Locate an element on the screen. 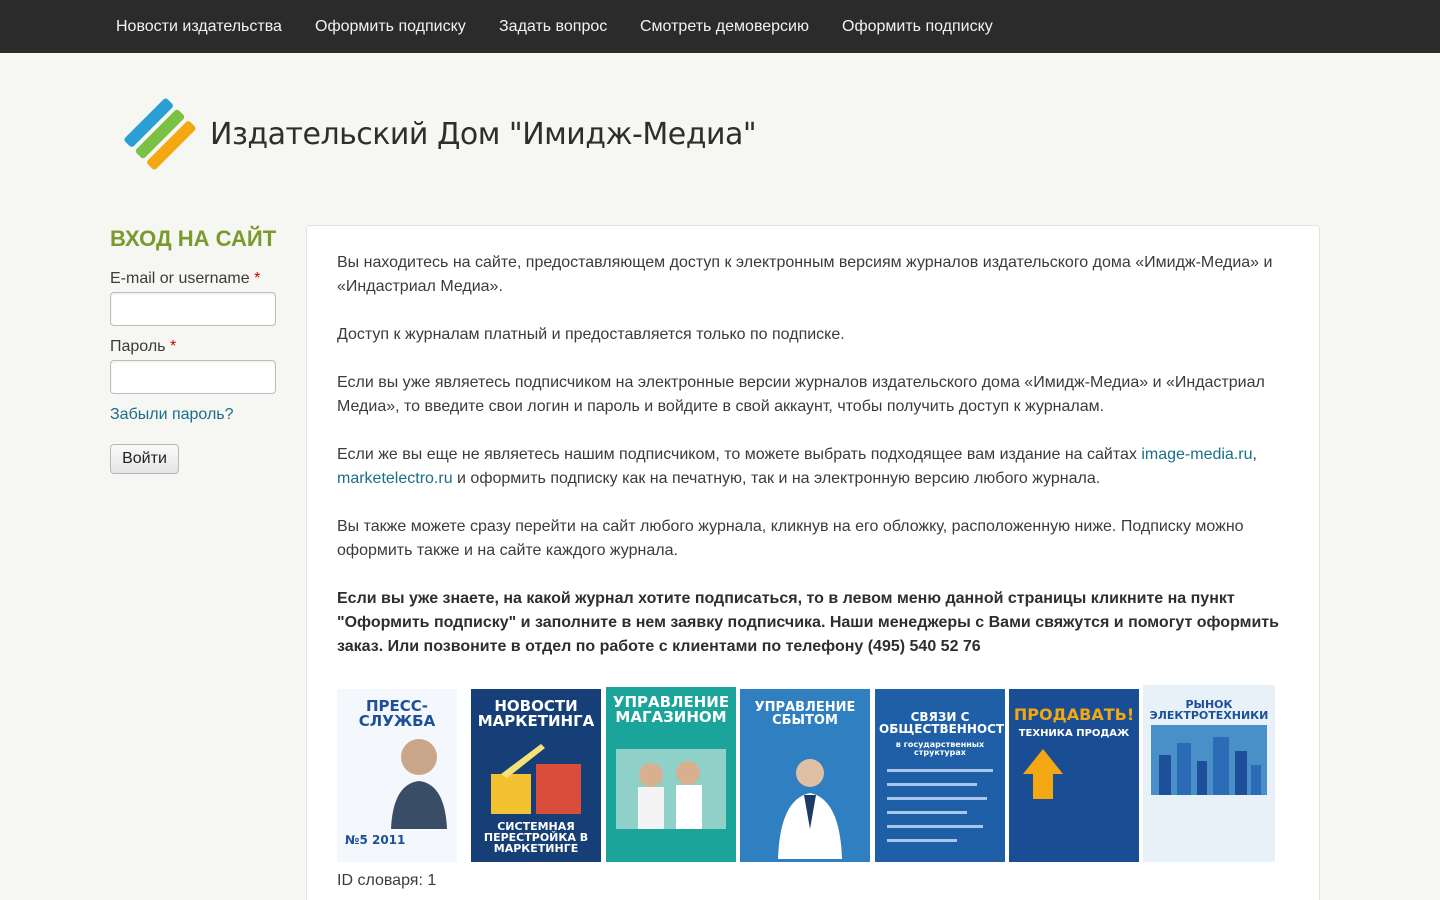 Image resolution: width=1440 pixels, height=900 pixels. cover-city-image is located at coordinates (1209, 760).